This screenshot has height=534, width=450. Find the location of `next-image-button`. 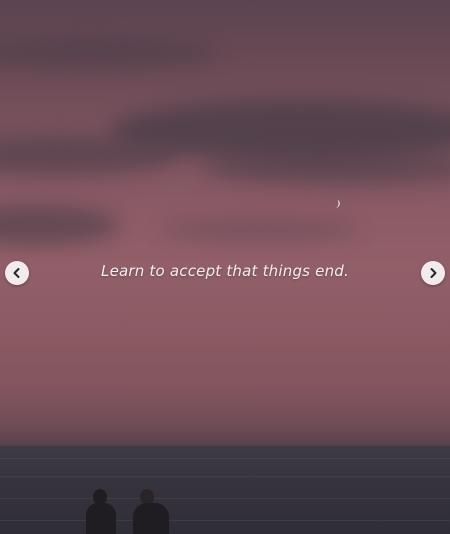

next-image-button is located at coordinates (433, 273).